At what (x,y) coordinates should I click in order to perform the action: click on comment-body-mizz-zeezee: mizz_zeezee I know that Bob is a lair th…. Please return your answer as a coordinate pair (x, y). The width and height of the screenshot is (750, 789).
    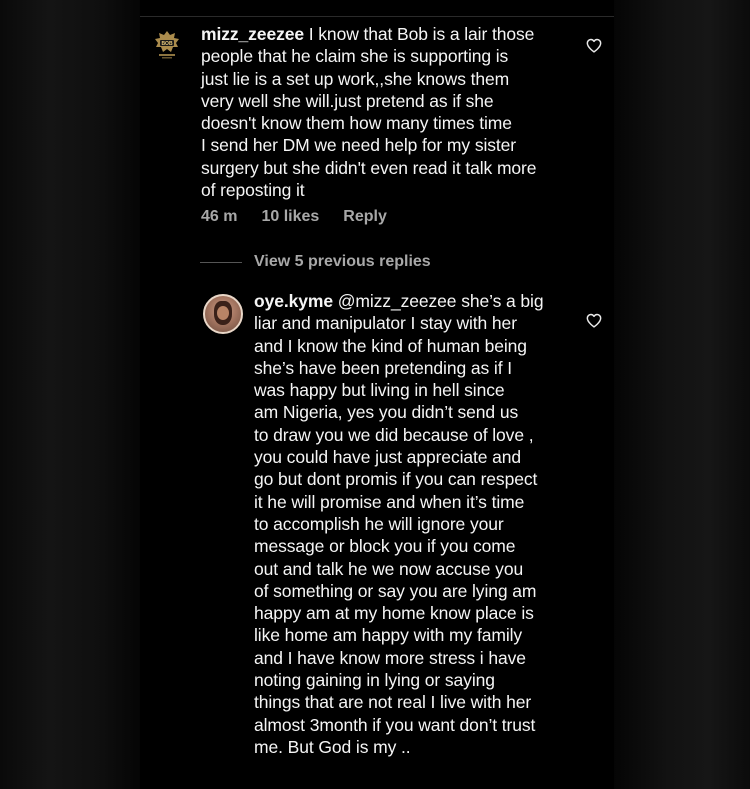
    Looking at the image, I should click on (386, 112).